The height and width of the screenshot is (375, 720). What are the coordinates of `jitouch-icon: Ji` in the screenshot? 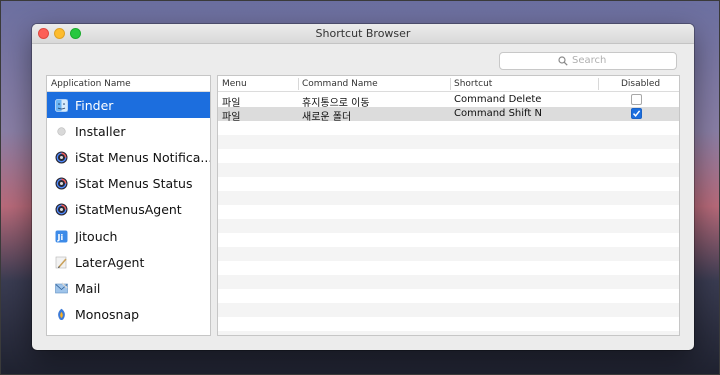 It's located at (61, 236).